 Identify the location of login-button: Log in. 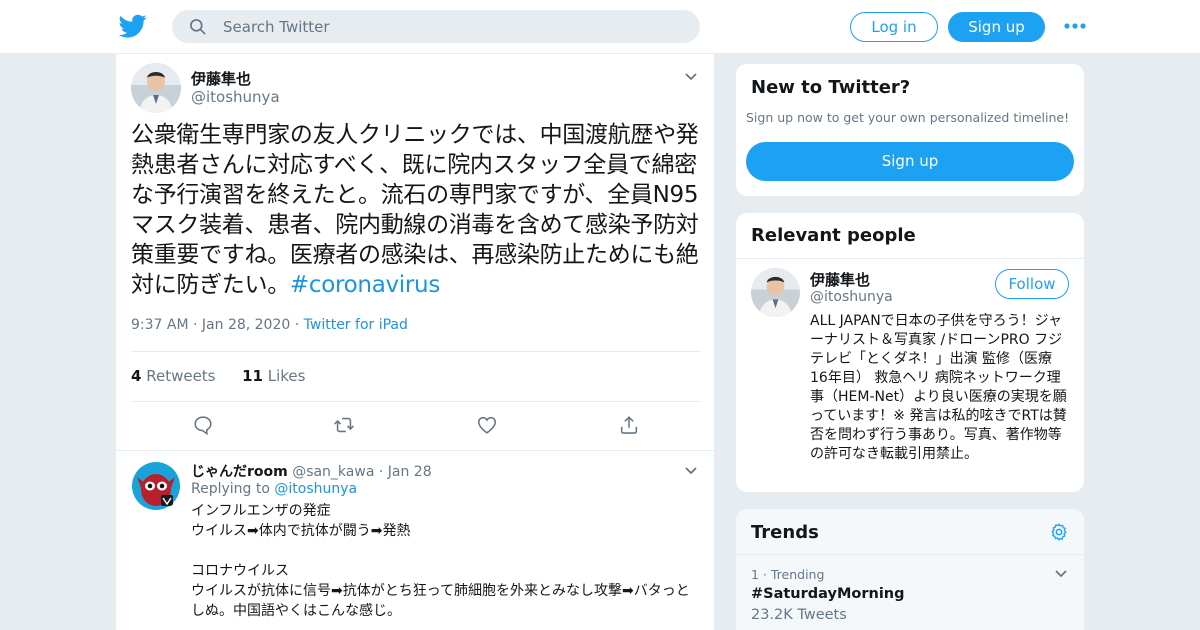
(894, 27).